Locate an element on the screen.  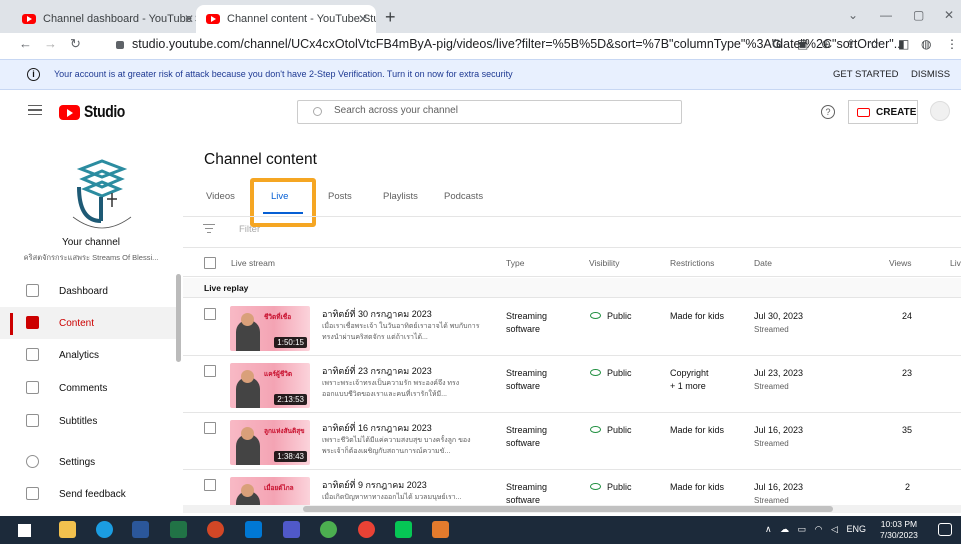
app-icon is located at coordinates (440, 529).